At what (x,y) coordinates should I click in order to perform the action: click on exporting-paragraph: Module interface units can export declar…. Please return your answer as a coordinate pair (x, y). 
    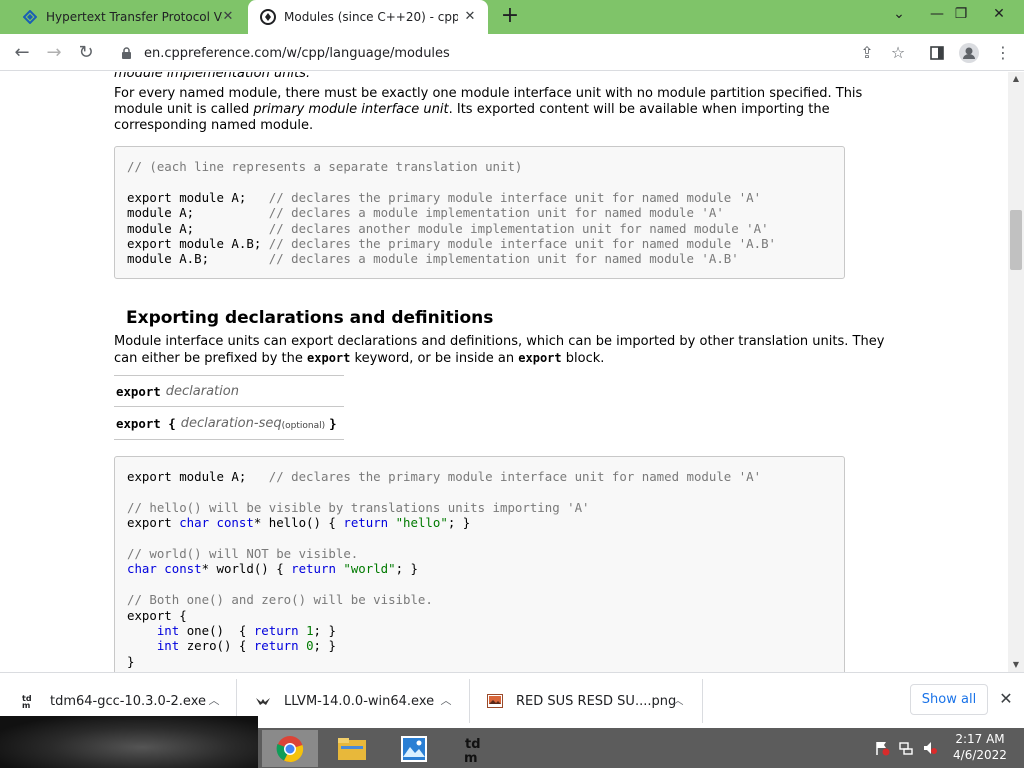
    Looking at the image, I should click on (509, 350).